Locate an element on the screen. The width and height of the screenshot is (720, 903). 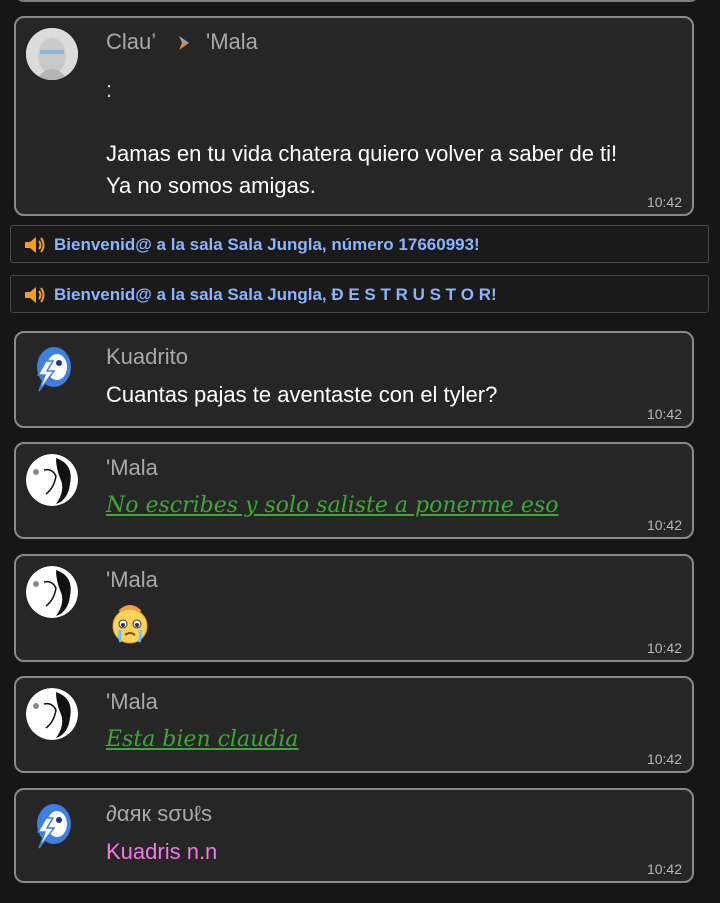
sender-name: Clau’ is located at coordinates (131, 42).